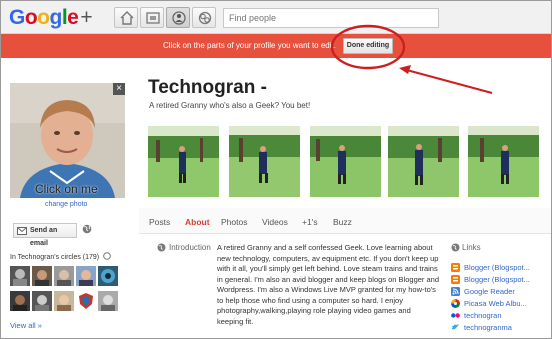 This screenshot has width=552, height=339. I want to click on home-button, so click(126, 17).